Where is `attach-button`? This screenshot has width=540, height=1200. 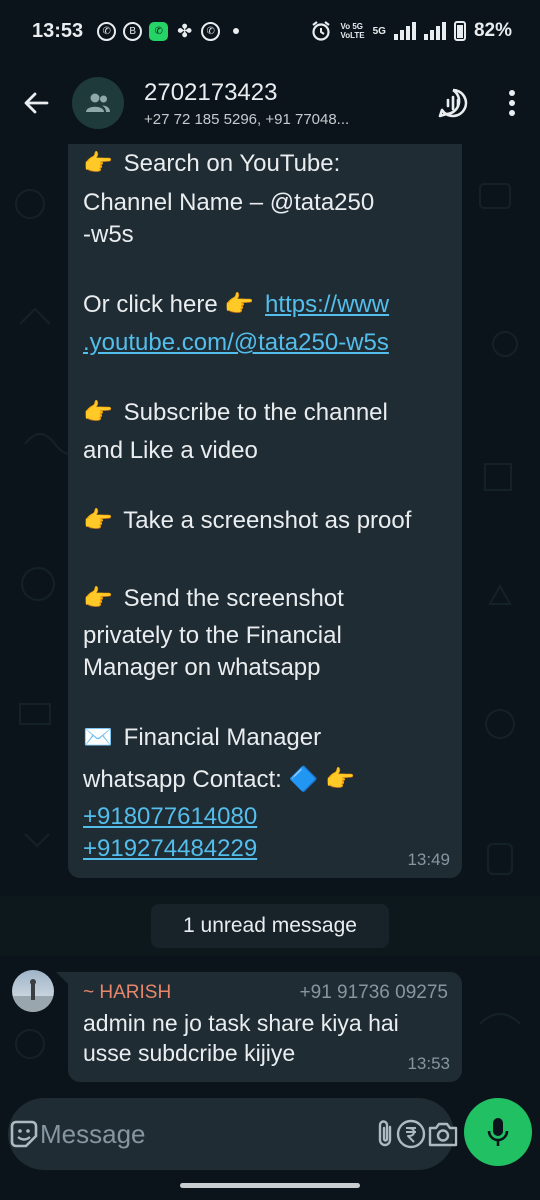 attach-button is located at coordinates (385, 1134).